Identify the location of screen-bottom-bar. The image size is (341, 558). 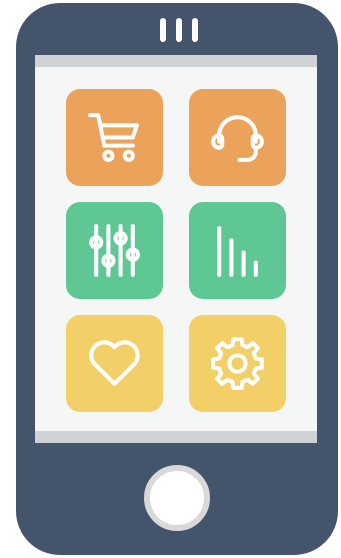
(176, 437).